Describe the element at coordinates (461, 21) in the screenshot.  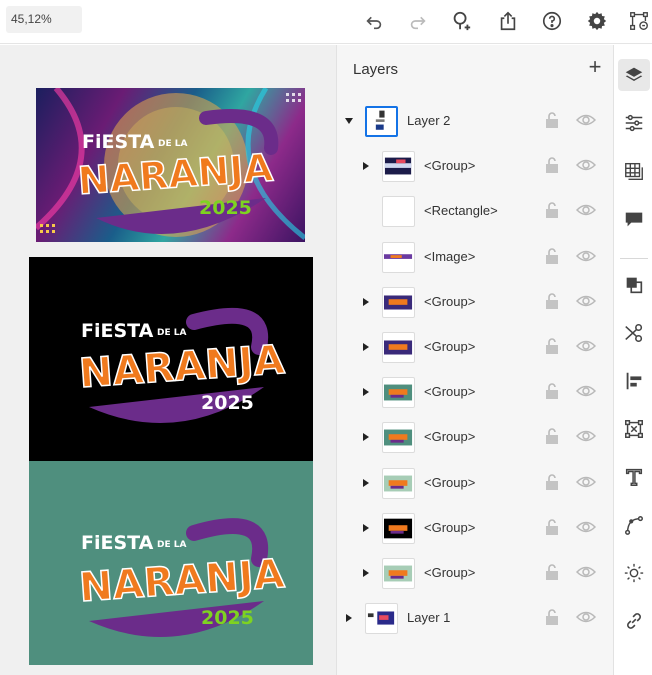
I see `add-user-icon` at that location.